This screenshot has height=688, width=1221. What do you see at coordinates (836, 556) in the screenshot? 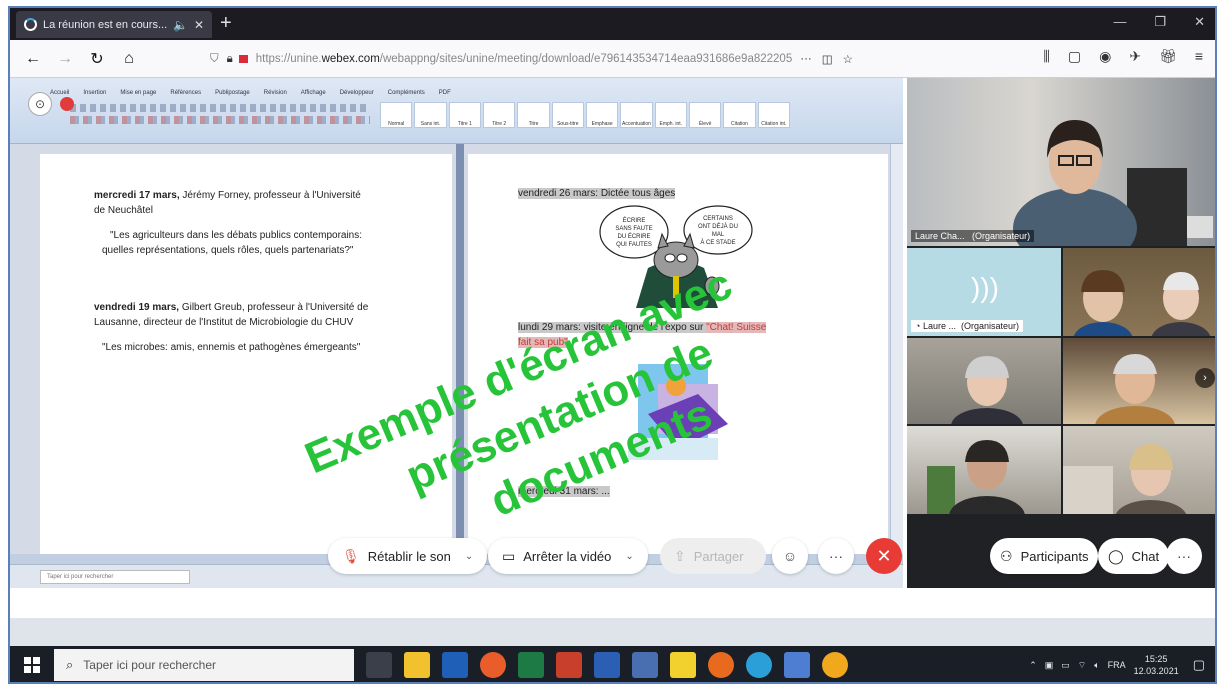
I see `more-options-button: ···` at bounding box center [836, 556].